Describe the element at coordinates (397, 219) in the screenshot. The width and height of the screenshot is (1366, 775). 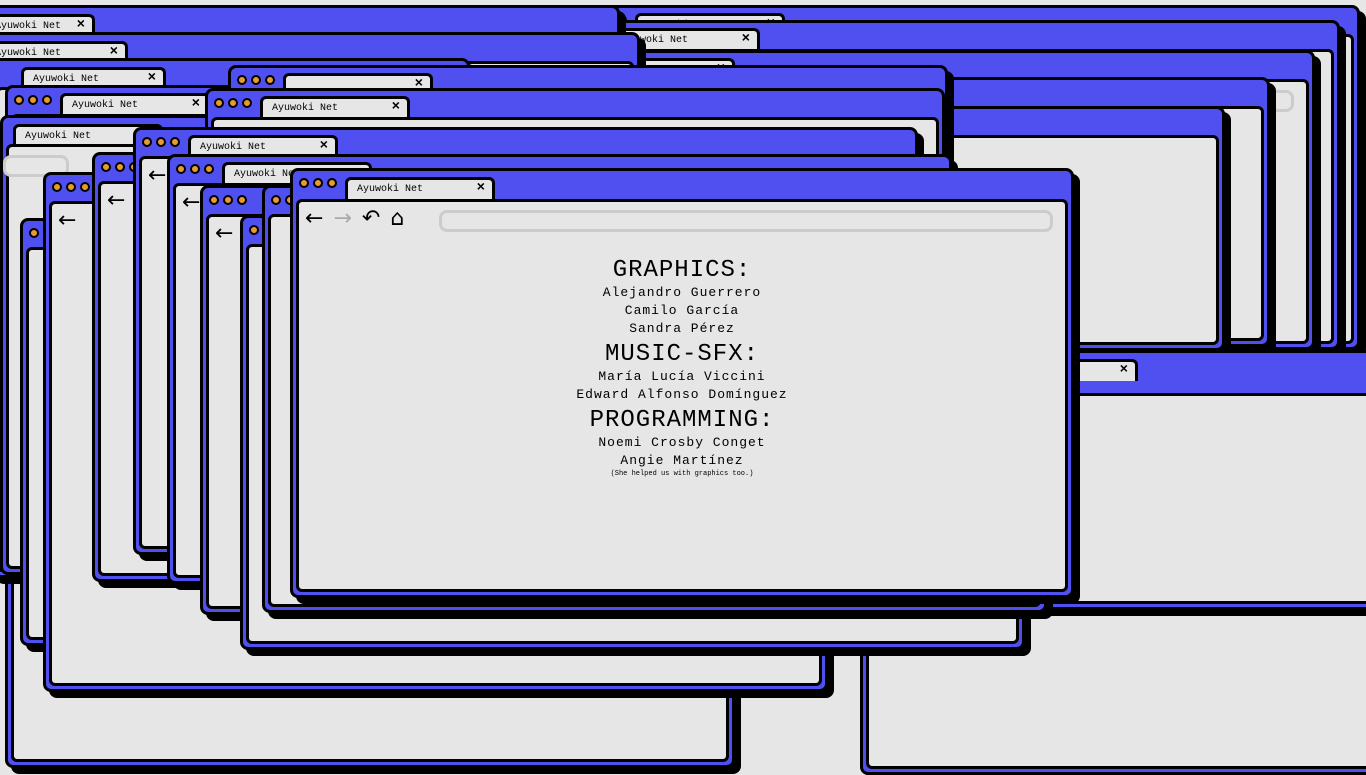
I see `home-icon: ⌂` at that location.